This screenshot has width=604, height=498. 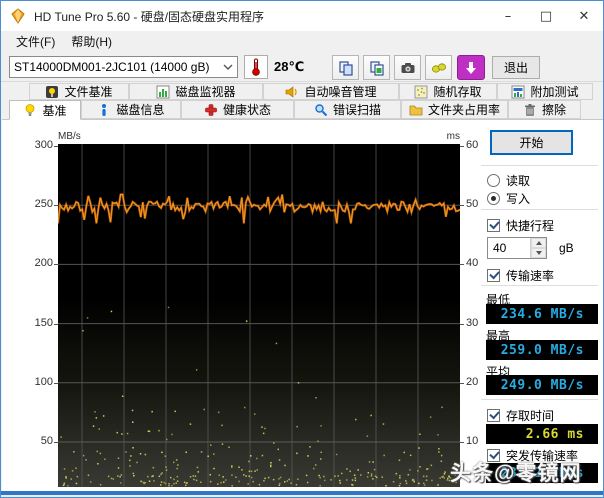 I want to click on watermark: 头条@零镜网, so click(x=516, y=473).